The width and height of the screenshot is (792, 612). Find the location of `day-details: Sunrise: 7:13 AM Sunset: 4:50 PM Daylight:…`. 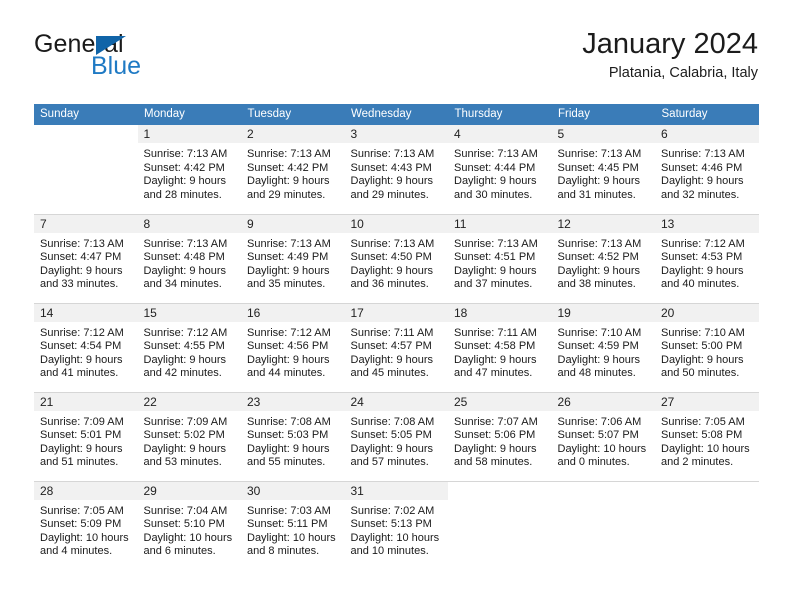

day-details: Sunrise: 7:13 AM Sunset: 4:50 PM Daylight:… is located at coordinates (397, 262).